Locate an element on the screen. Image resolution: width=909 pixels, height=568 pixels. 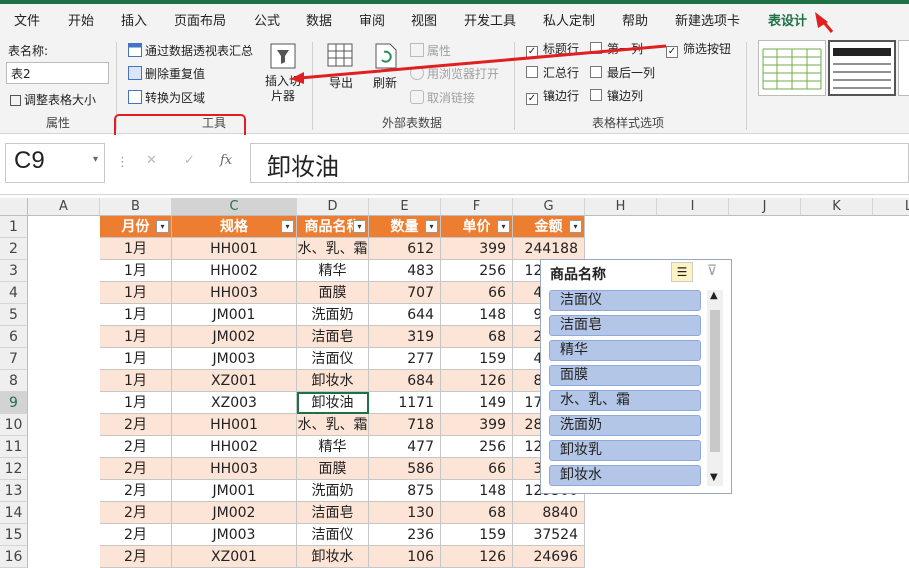
chevron-down-icon: ▼ is located at coordinates (714, 477).